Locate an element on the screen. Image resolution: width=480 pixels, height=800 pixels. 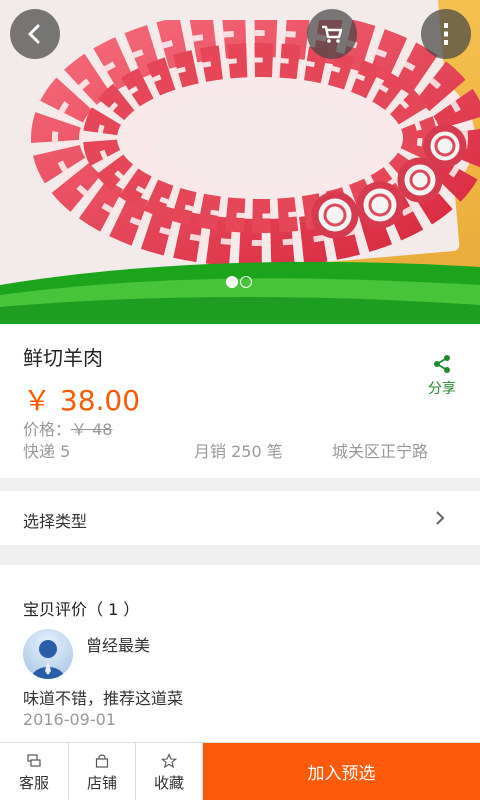
original-price-label: 价格： is located at coordinates (47, 429).